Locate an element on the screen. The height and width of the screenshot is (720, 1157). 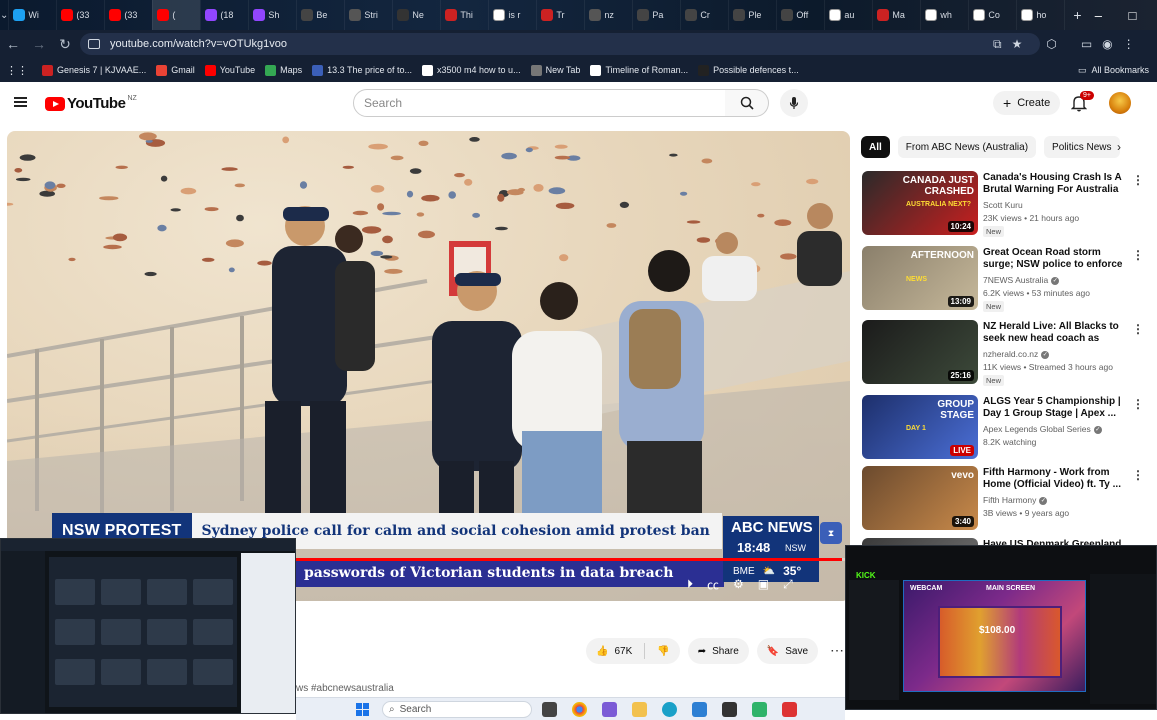
search-input: Search is located at coordinates (539, 103).